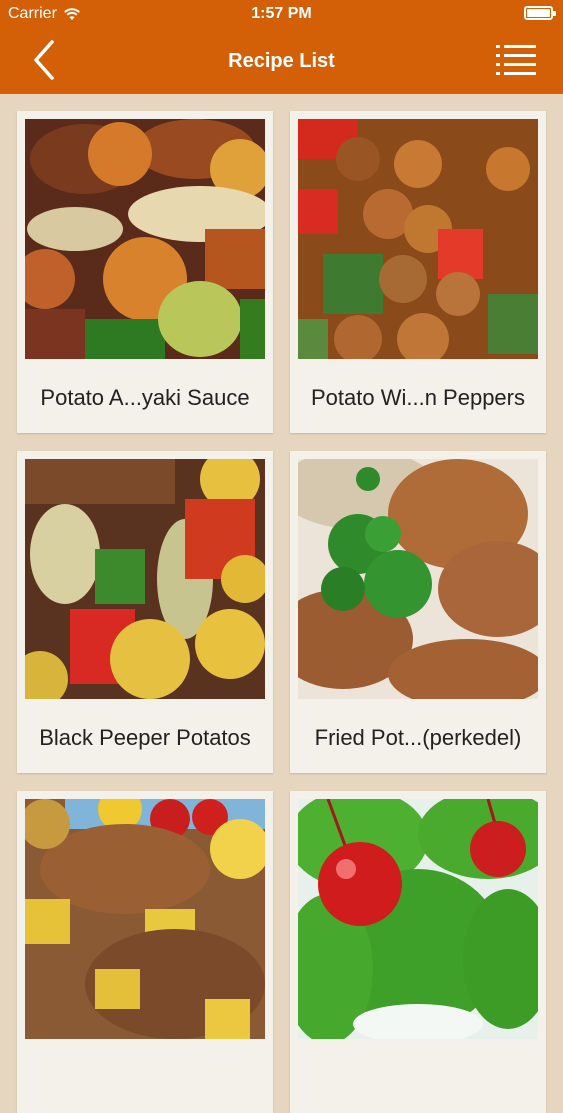  I want to click on recipe-label: Black Peeper Potatos, so click(145, 737).